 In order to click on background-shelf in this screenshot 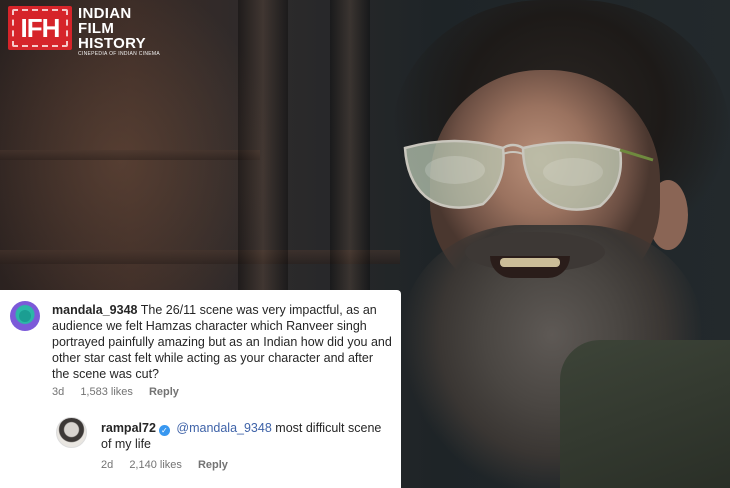, I will do `click(130, 155)`.